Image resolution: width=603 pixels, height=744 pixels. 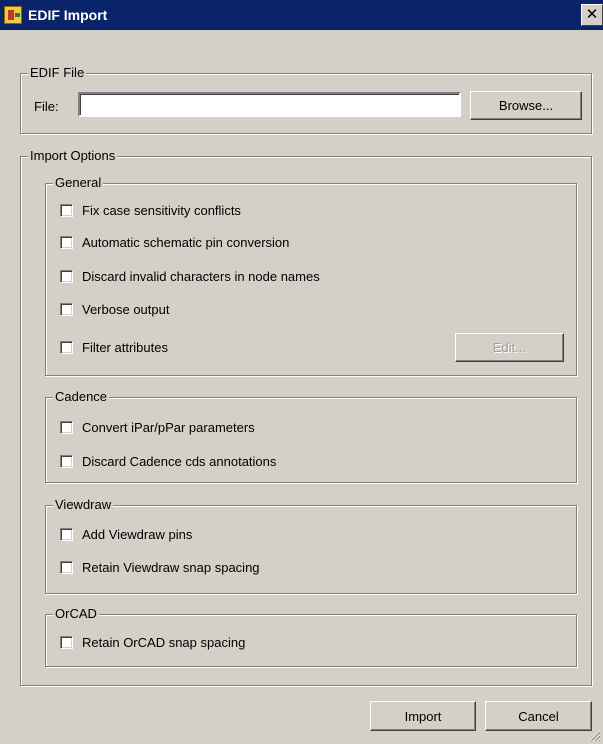 What do you see at coordinates (164, 642) in the screenshot?
I see `retain-orcad-snap-label: Retain OrCAD snap spacing` at bounding box center [164, 642].